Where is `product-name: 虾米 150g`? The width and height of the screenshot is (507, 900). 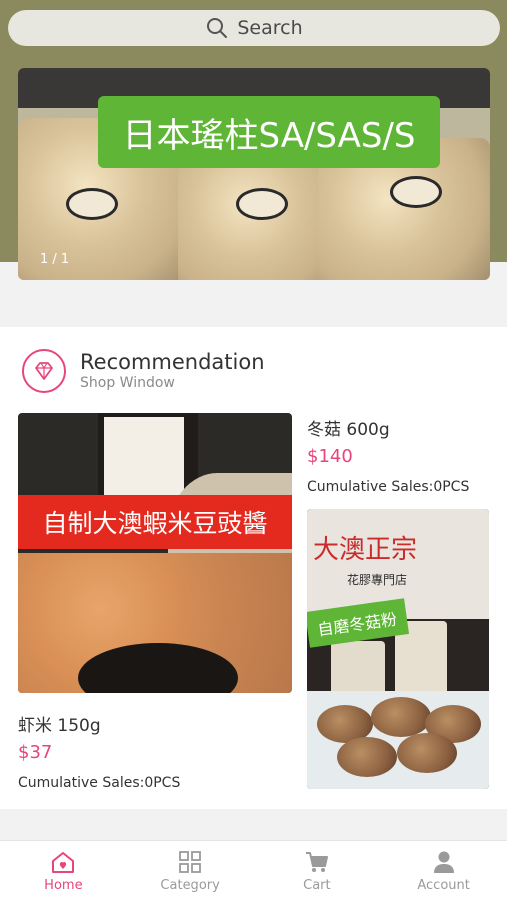
product-name: 虾米 150g is located at coordinates (59, 726).